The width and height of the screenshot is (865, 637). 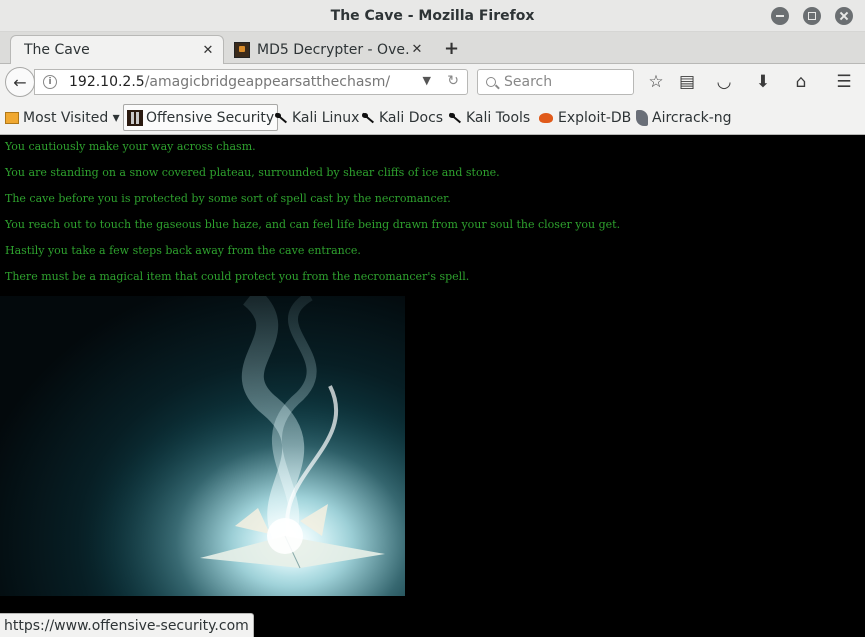 I want to click on pocket-icon: ◡, so click(x=724, y=82).